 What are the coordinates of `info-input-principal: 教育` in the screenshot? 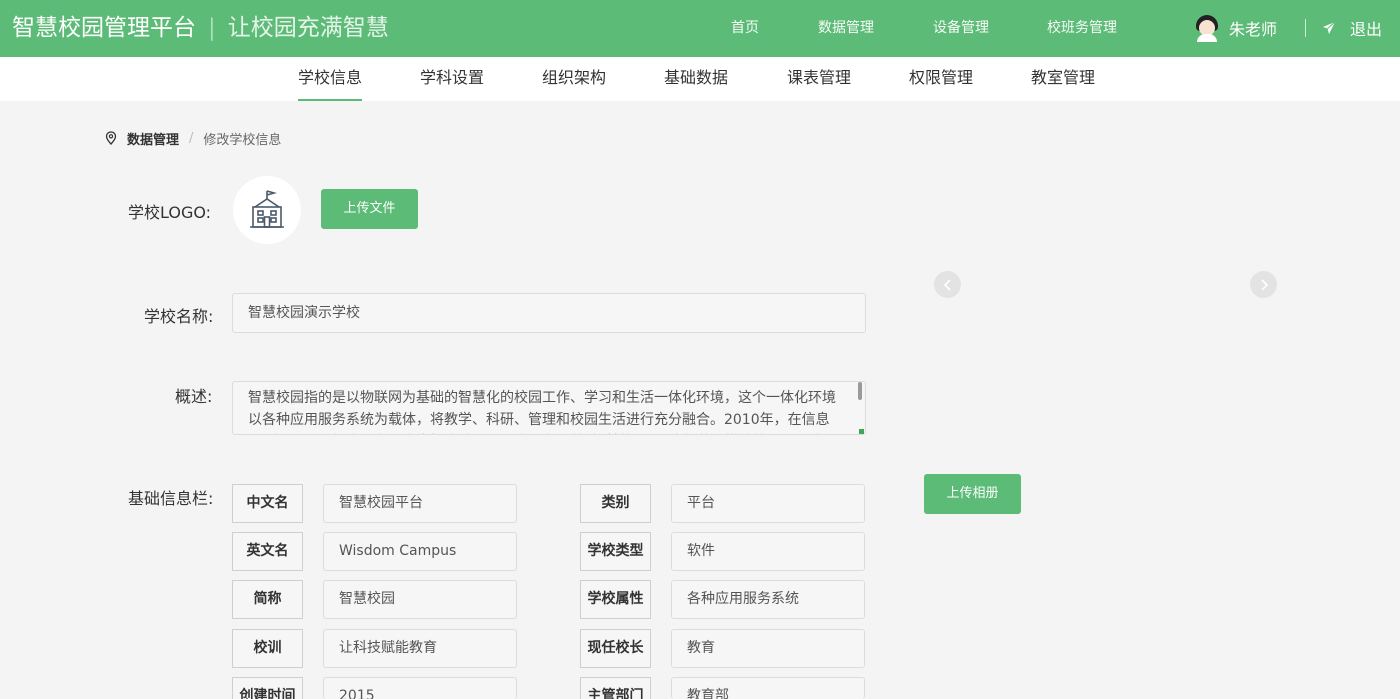 It's located at (768, 648).